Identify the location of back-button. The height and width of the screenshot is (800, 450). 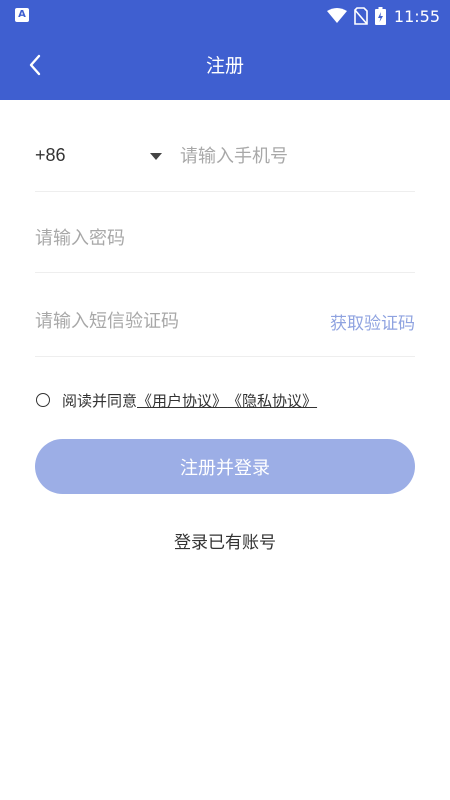
(35, 65).